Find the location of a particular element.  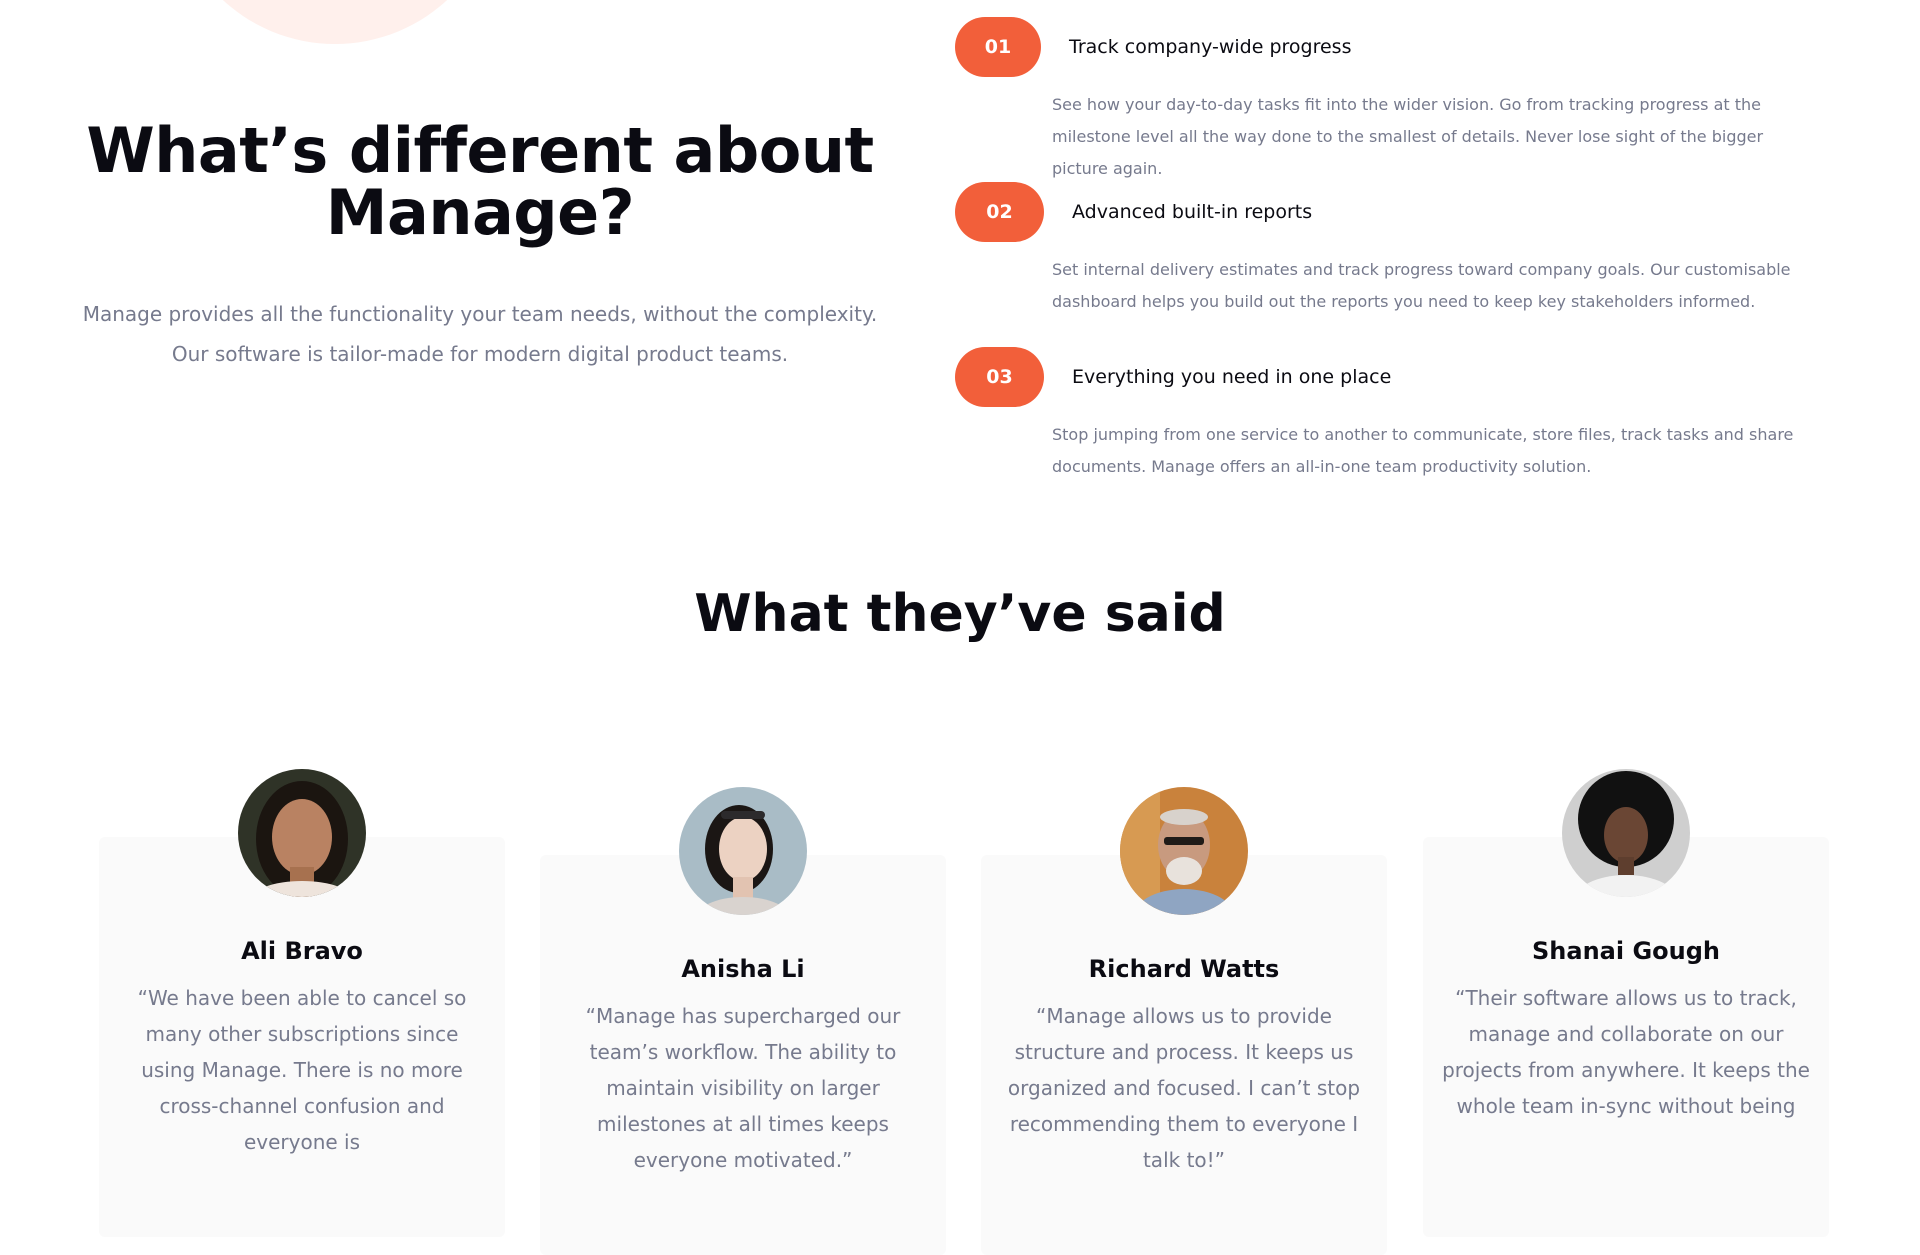

section-title-line-2: Manage? is located at coordinates (480, 212).